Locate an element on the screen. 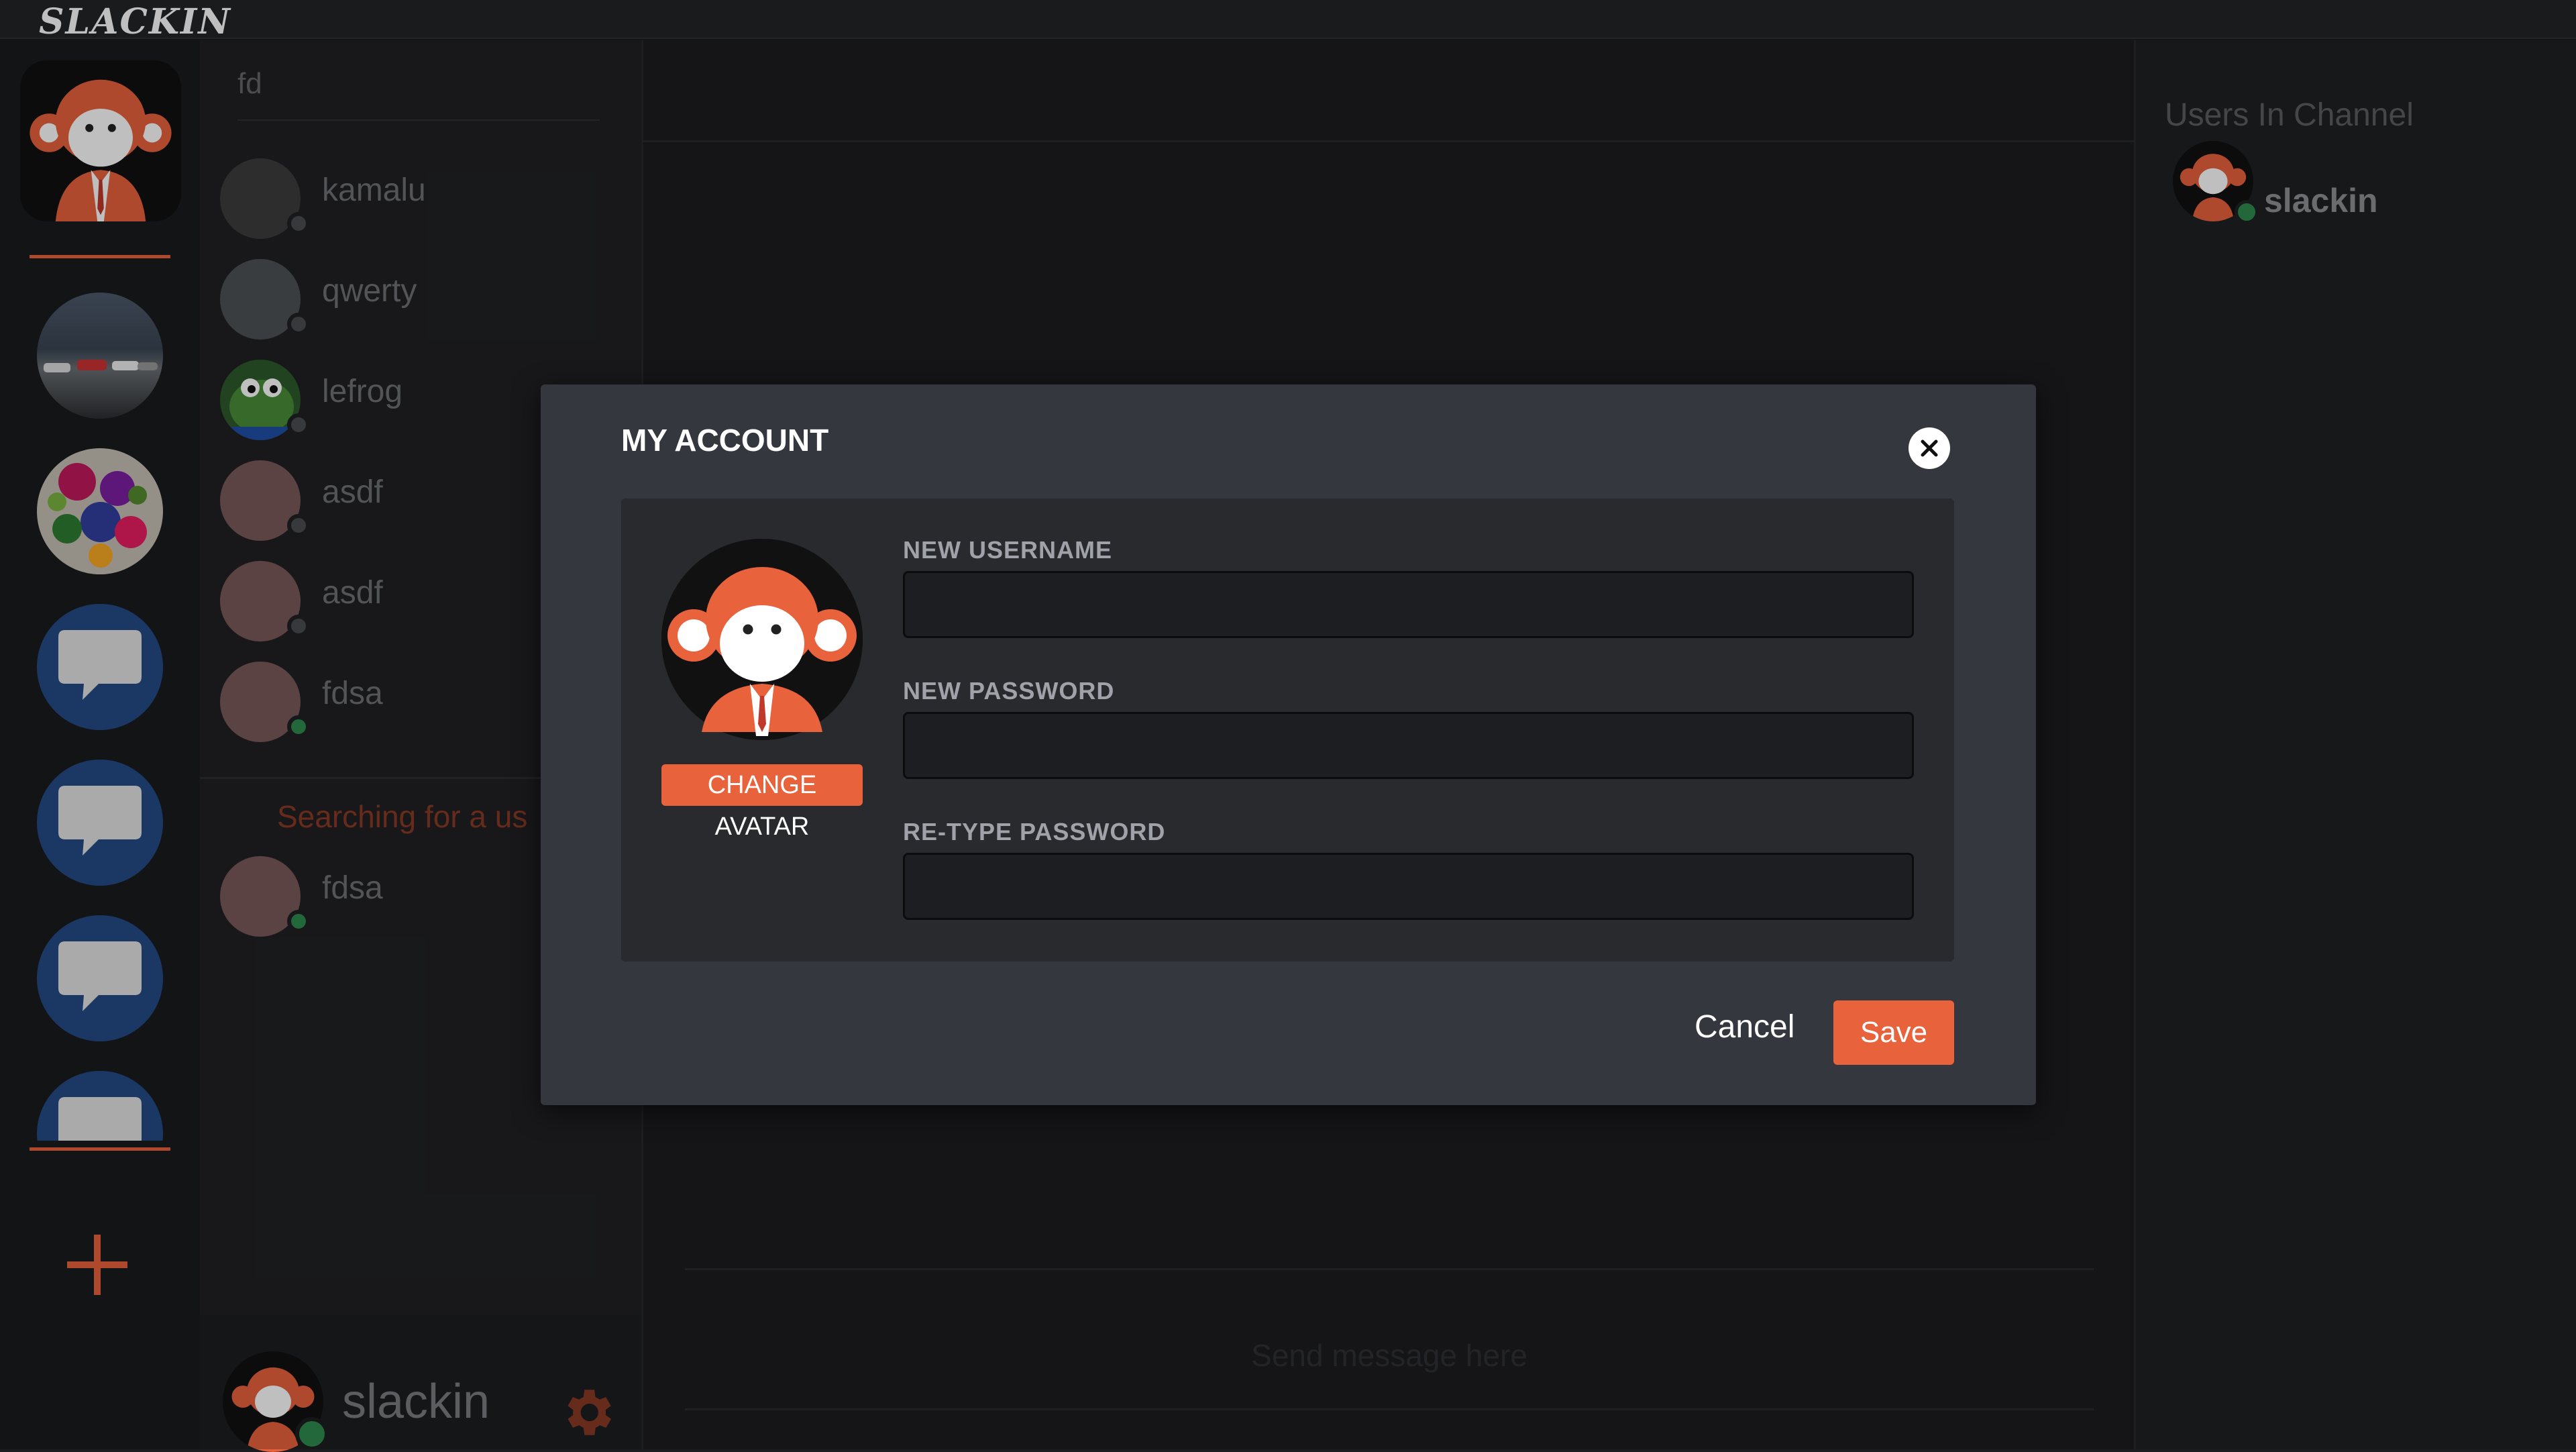 This screenshot has width=2576, height=1452. monkey-avatar-icon is located at coordinates (762, 640).